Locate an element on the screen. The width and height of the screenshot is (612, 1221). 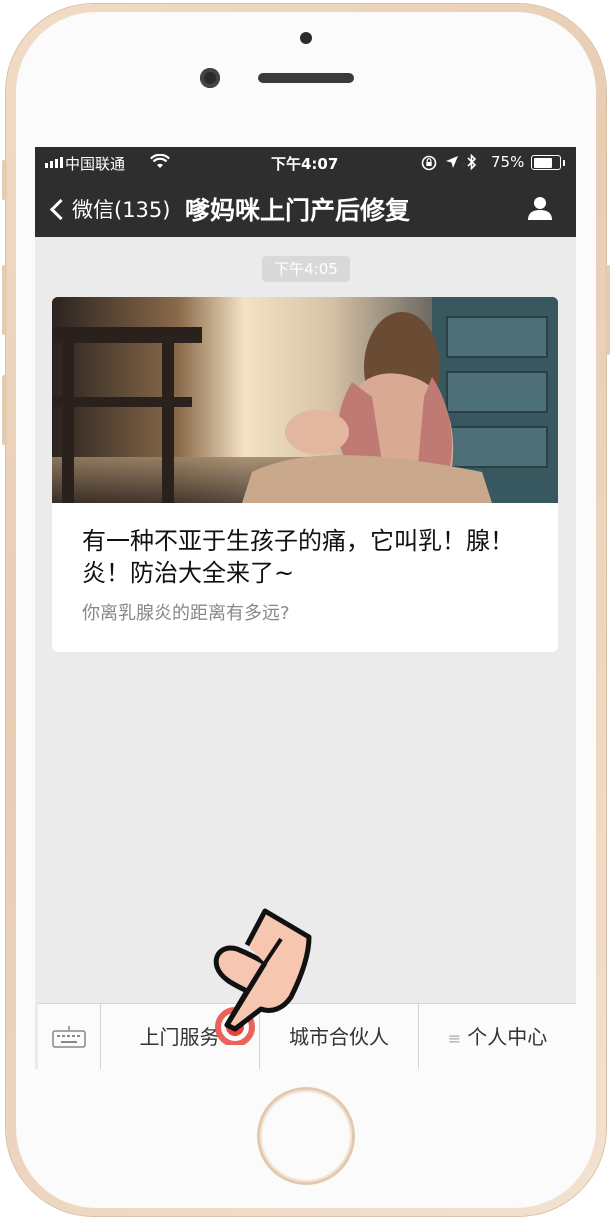
page-title: 嗲妈咪上门产后修复 is located at coordinates (298, 210).